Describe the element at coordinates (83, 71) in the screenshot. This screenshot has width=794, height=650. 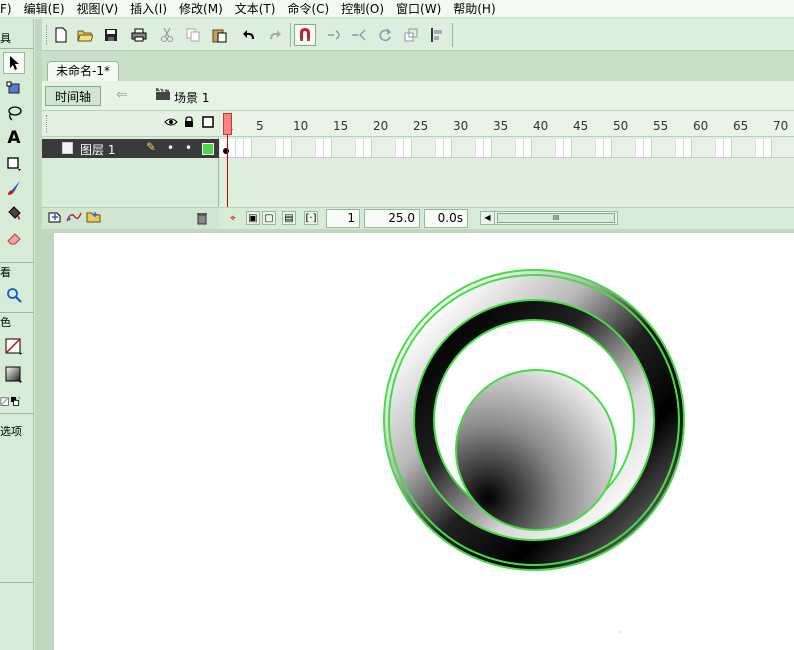
I see `document-tab: 未命名-1*` at that location.